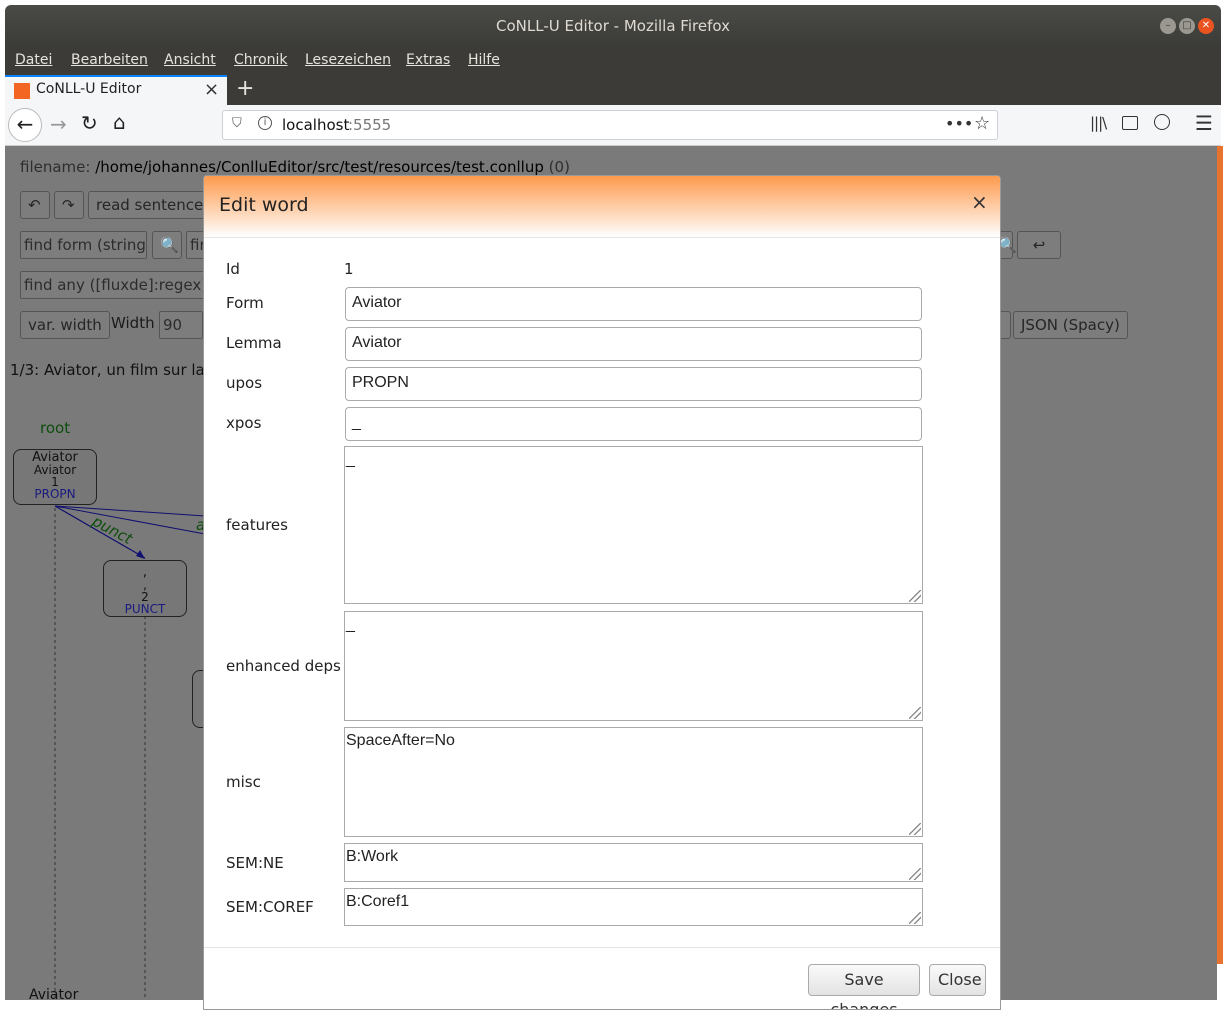 This screenshot has height=1010, width=1231. I want to click on bottom-word: Aviator, so click(54, 993).